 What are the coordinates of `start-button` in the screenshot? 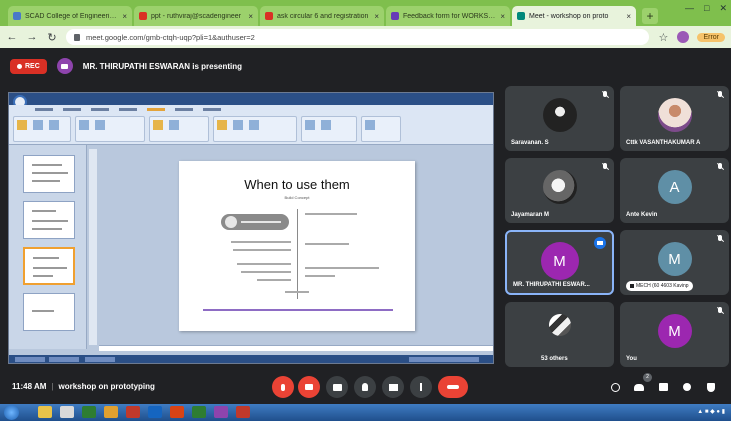 It's located at (11, 412).